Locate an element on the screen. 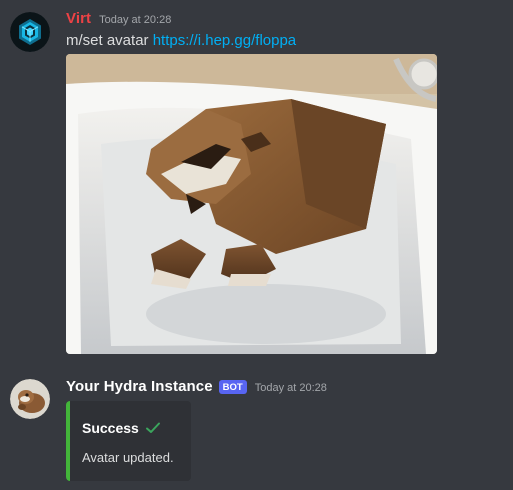  embed-title-text: Success is located at coordinates (110, 428).